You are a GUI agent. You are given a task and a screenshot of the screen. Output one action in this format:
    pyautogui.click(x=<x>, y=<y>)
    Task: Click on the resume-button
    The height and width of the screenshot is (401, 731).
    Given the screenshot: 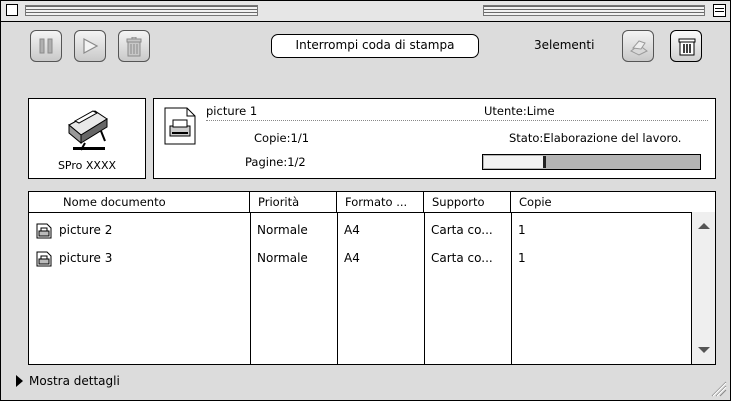 What is the action you would take?
    pyautogui.click(x=90, y=46)
    